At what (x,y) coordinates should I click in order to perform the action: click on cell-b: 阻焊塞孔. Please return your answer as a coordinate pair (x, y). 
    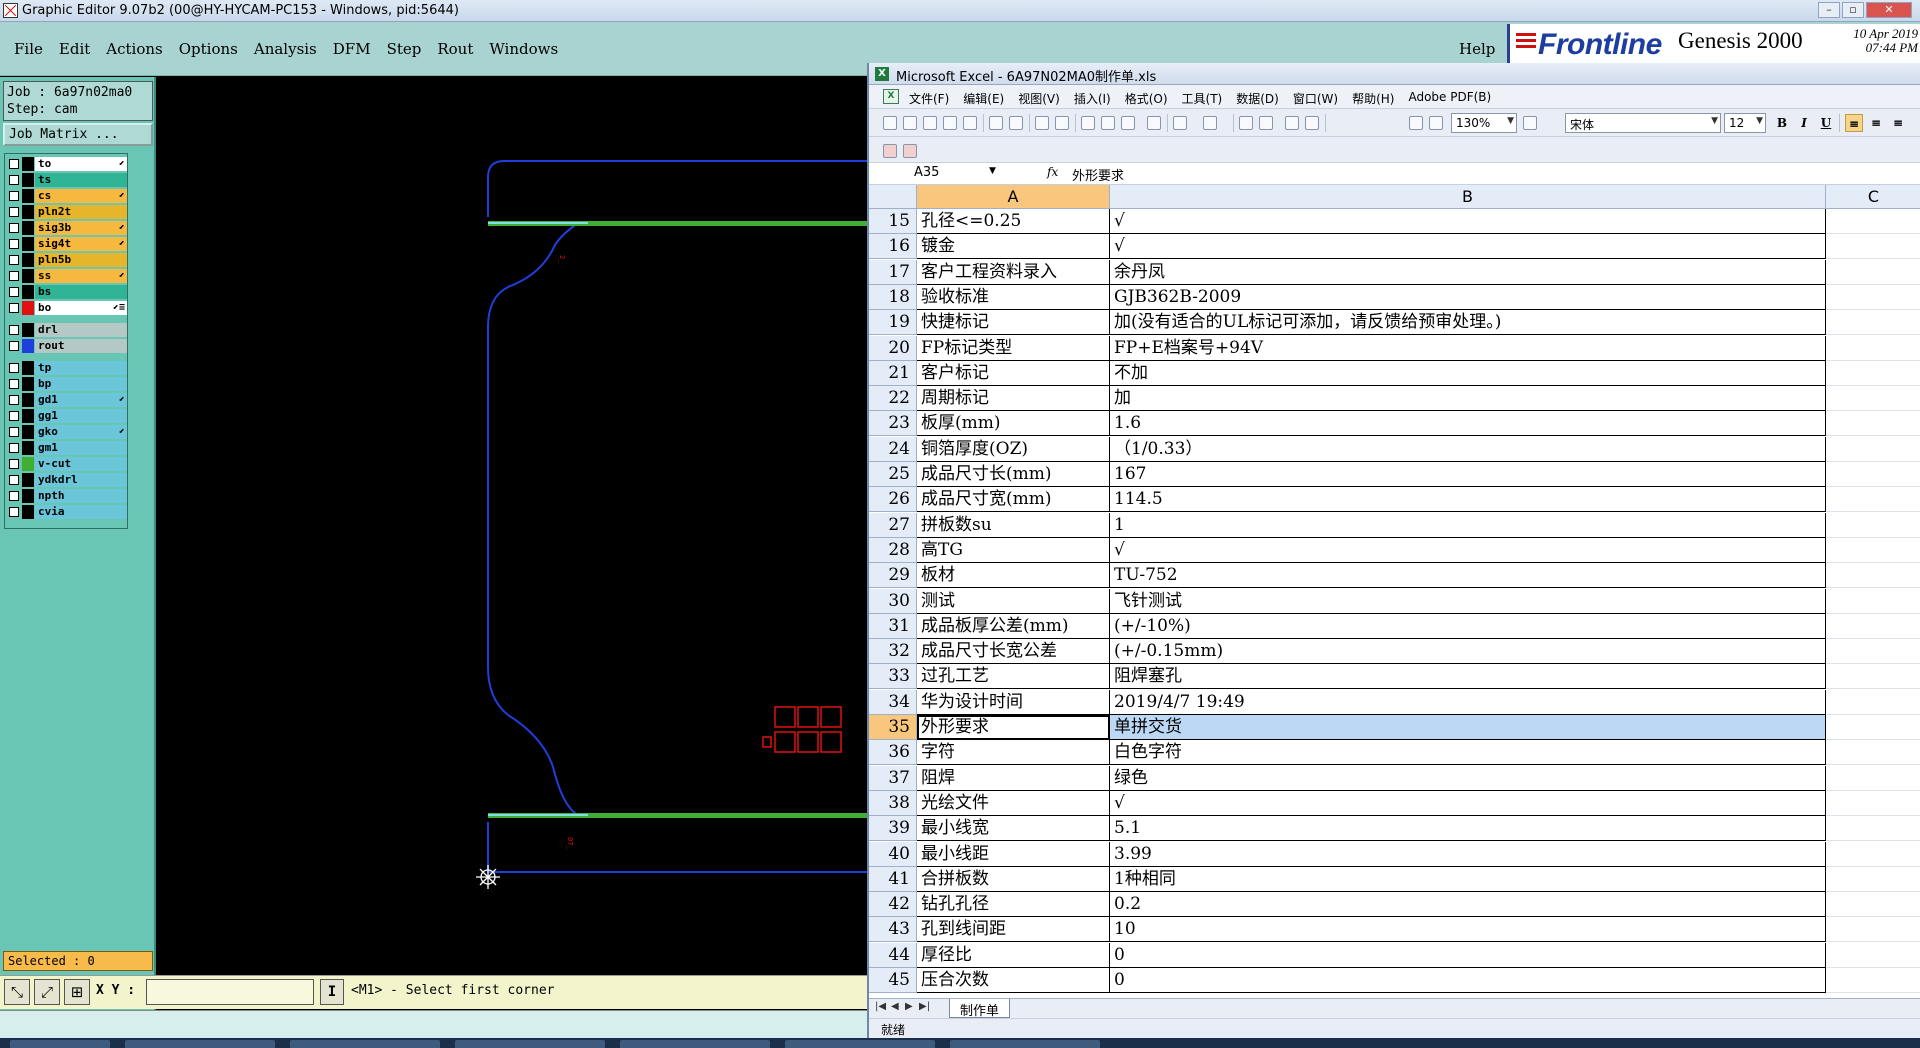
    Looking at the image, I should click on (1468, 677).